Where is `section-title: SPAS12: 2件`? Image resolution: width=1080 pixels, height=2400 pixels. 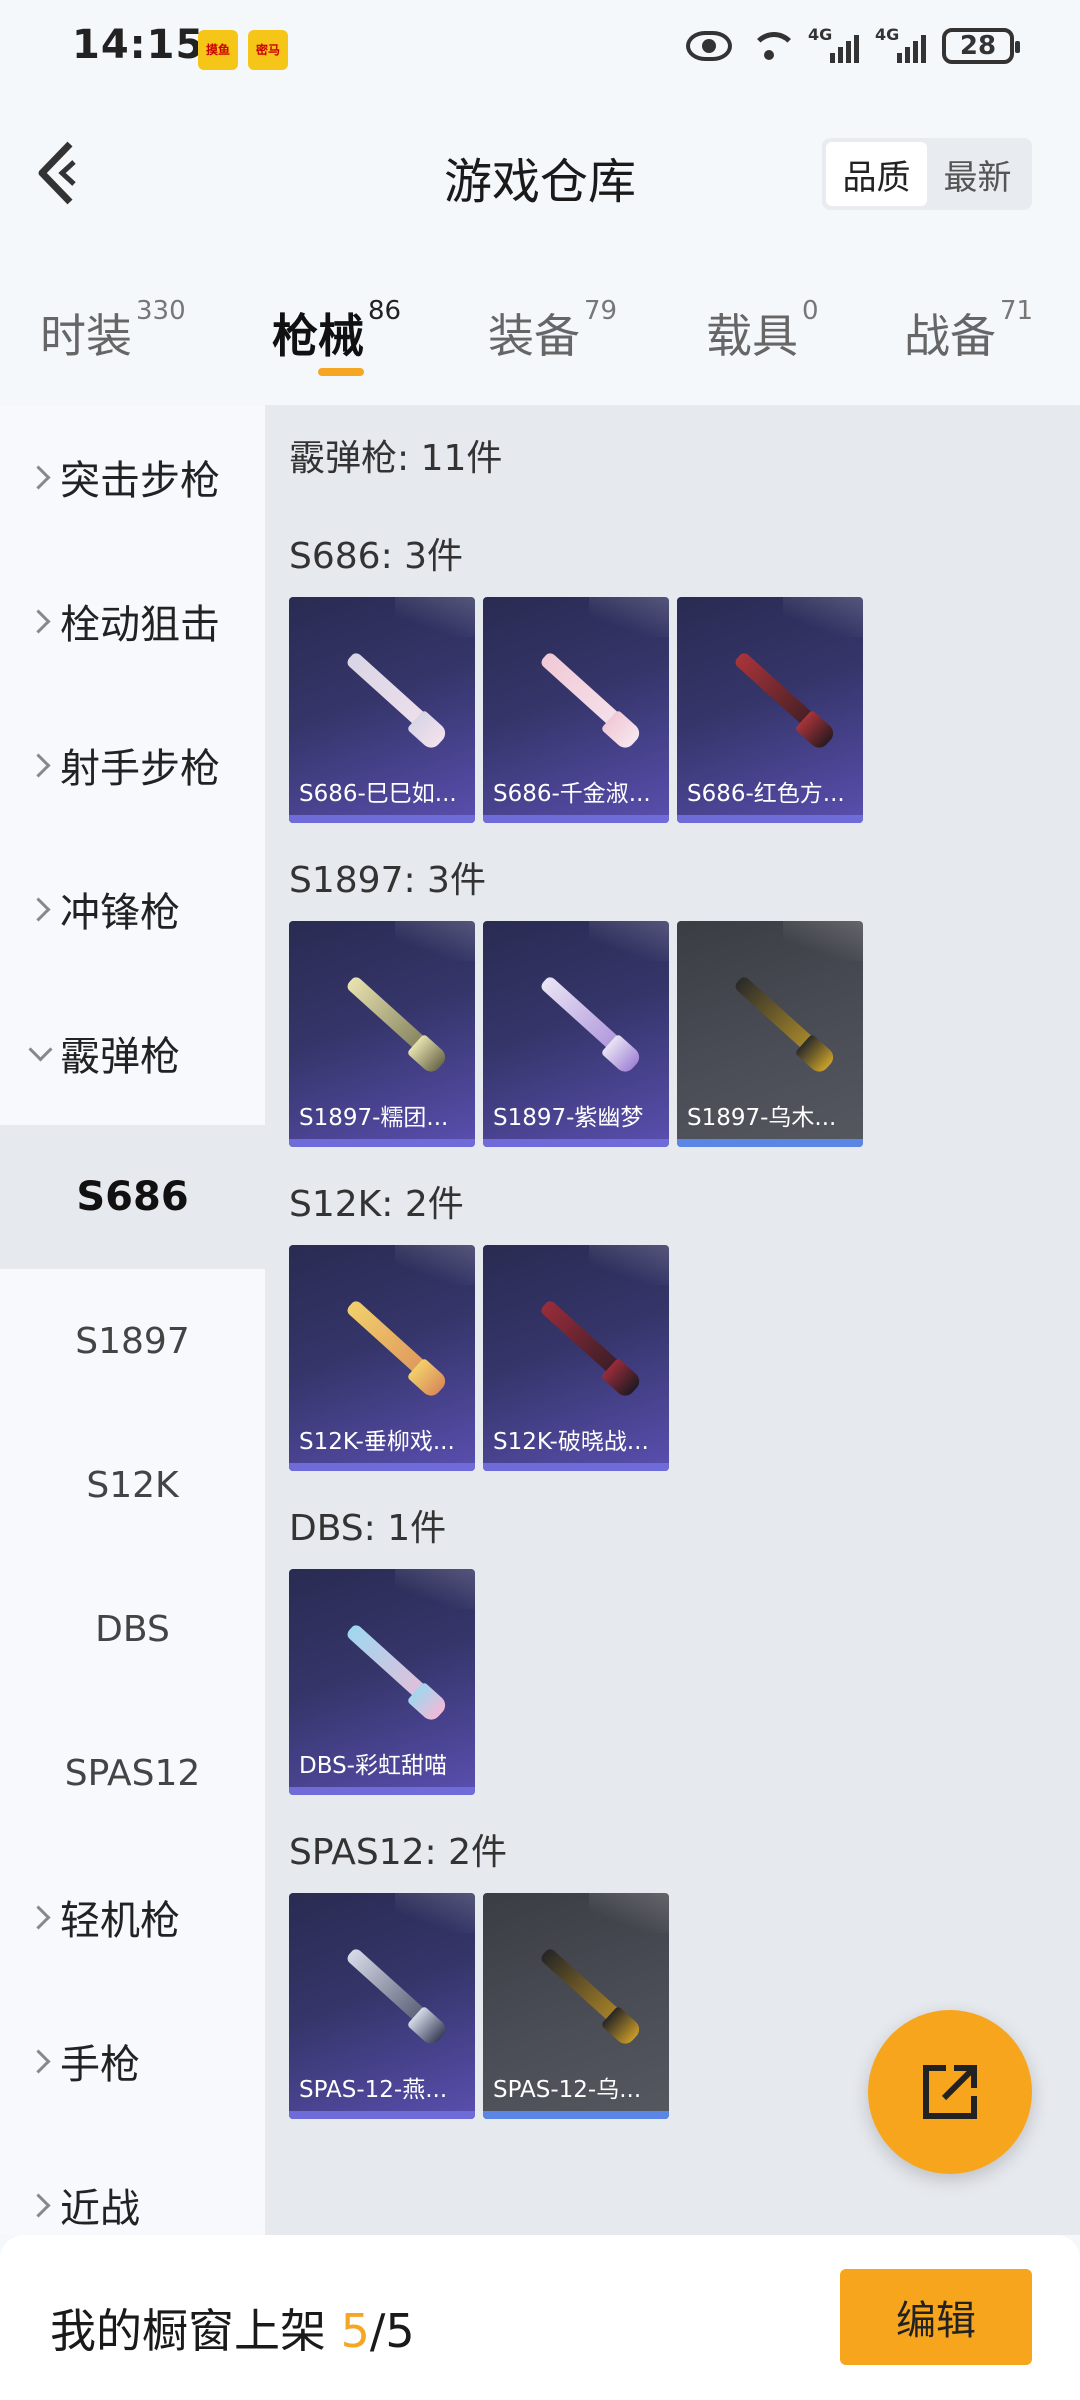
section-title: SPAS12: 2件 is located at coordinates (398, 1852).